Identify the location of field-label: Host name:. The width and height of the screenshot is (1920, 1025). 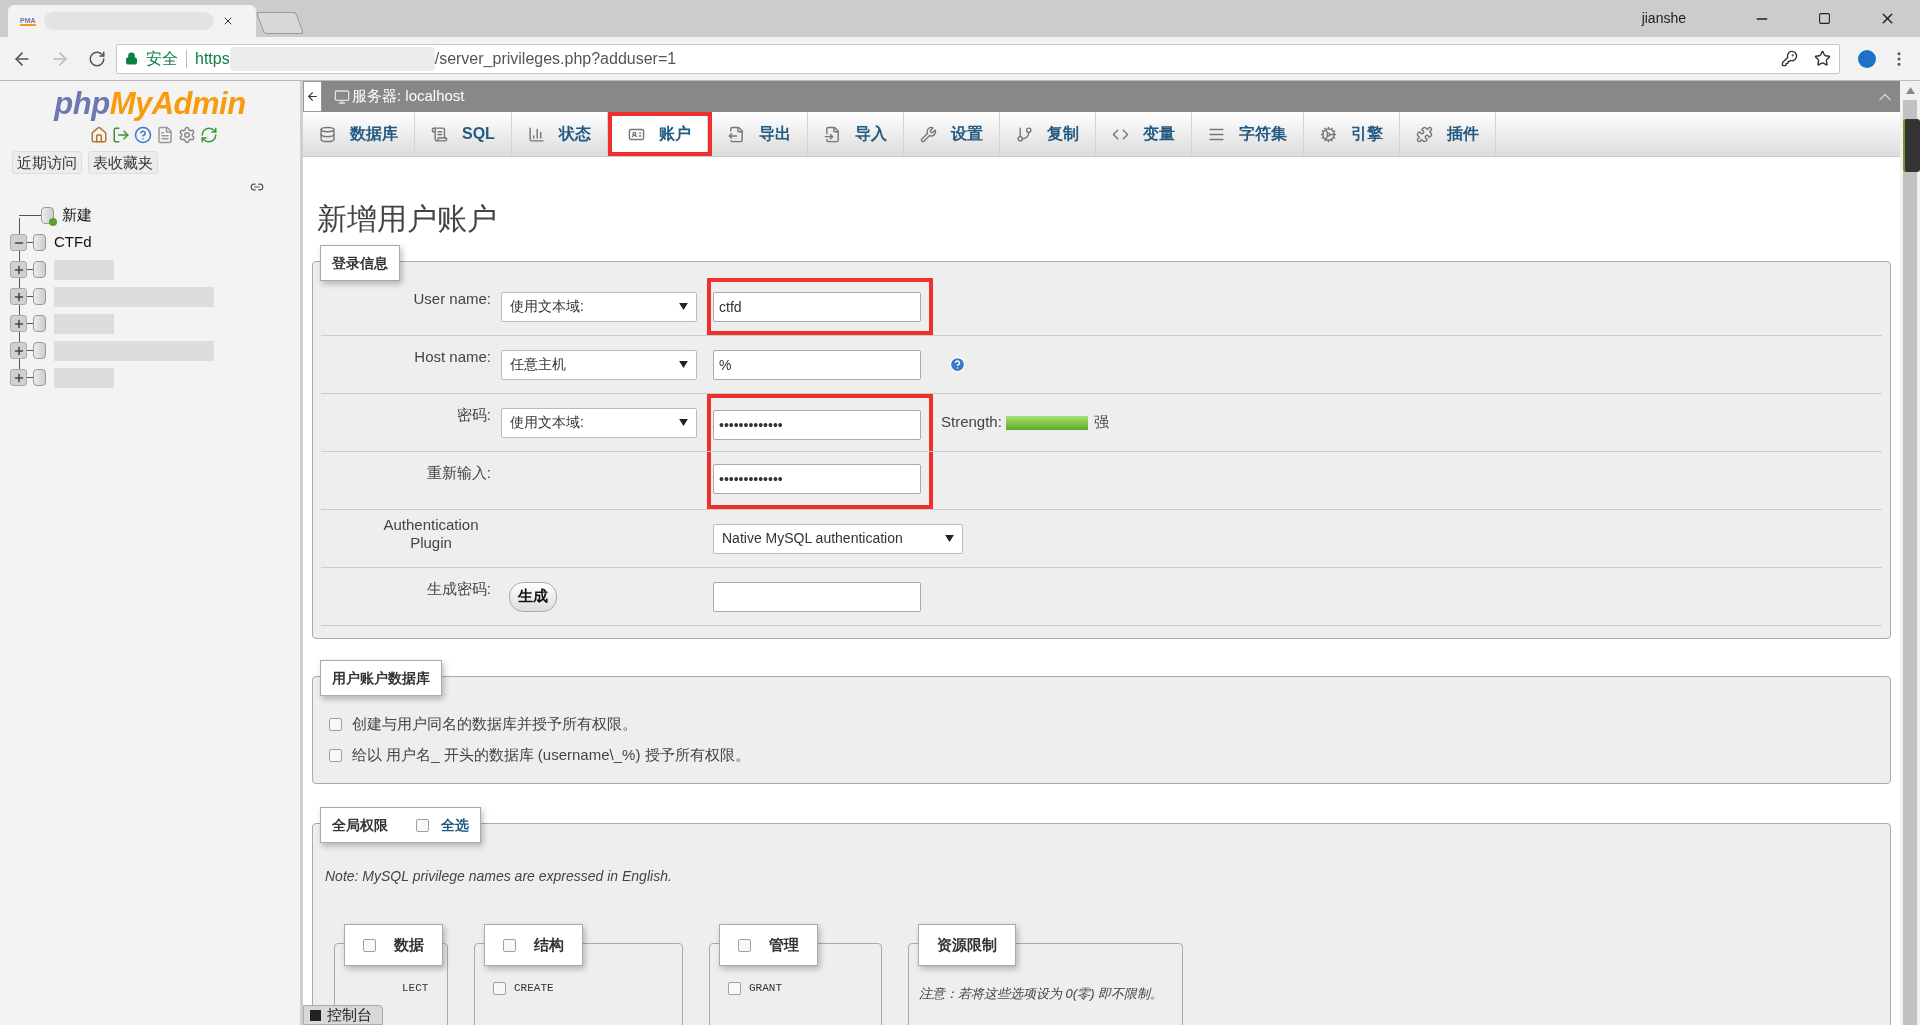
(452, 357).